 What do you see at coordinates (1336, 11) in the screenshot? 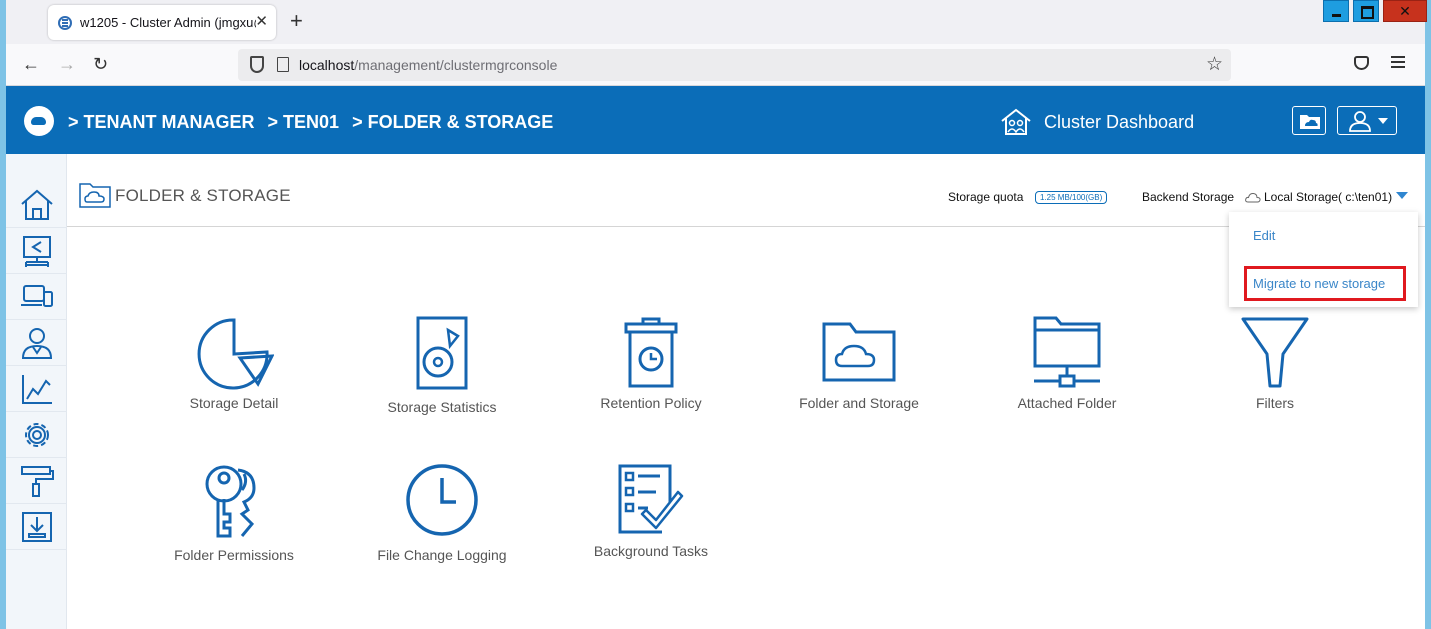
I see `minimize-button` at bounding box center [1336, 11].